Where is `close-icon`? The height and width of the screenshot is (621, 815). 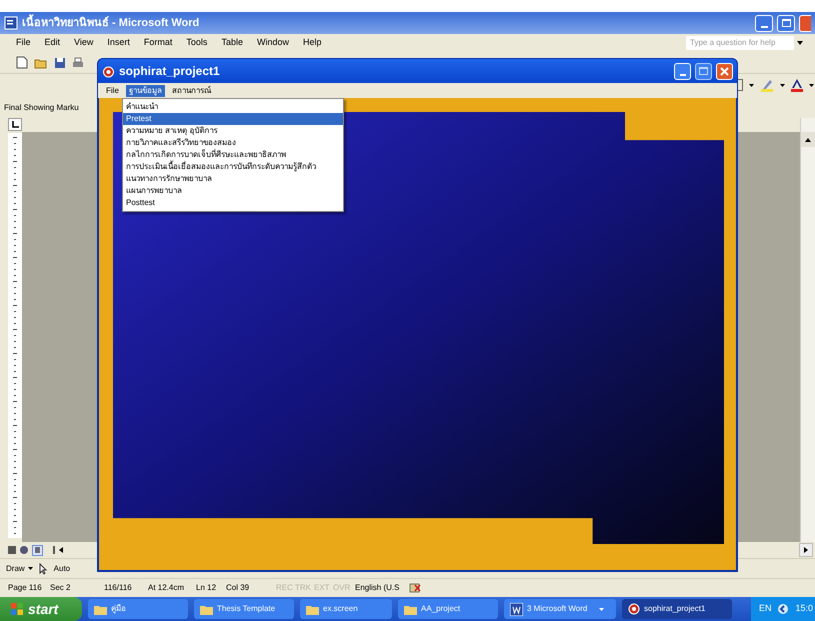
close-icon is located at coordinates (724, 71).